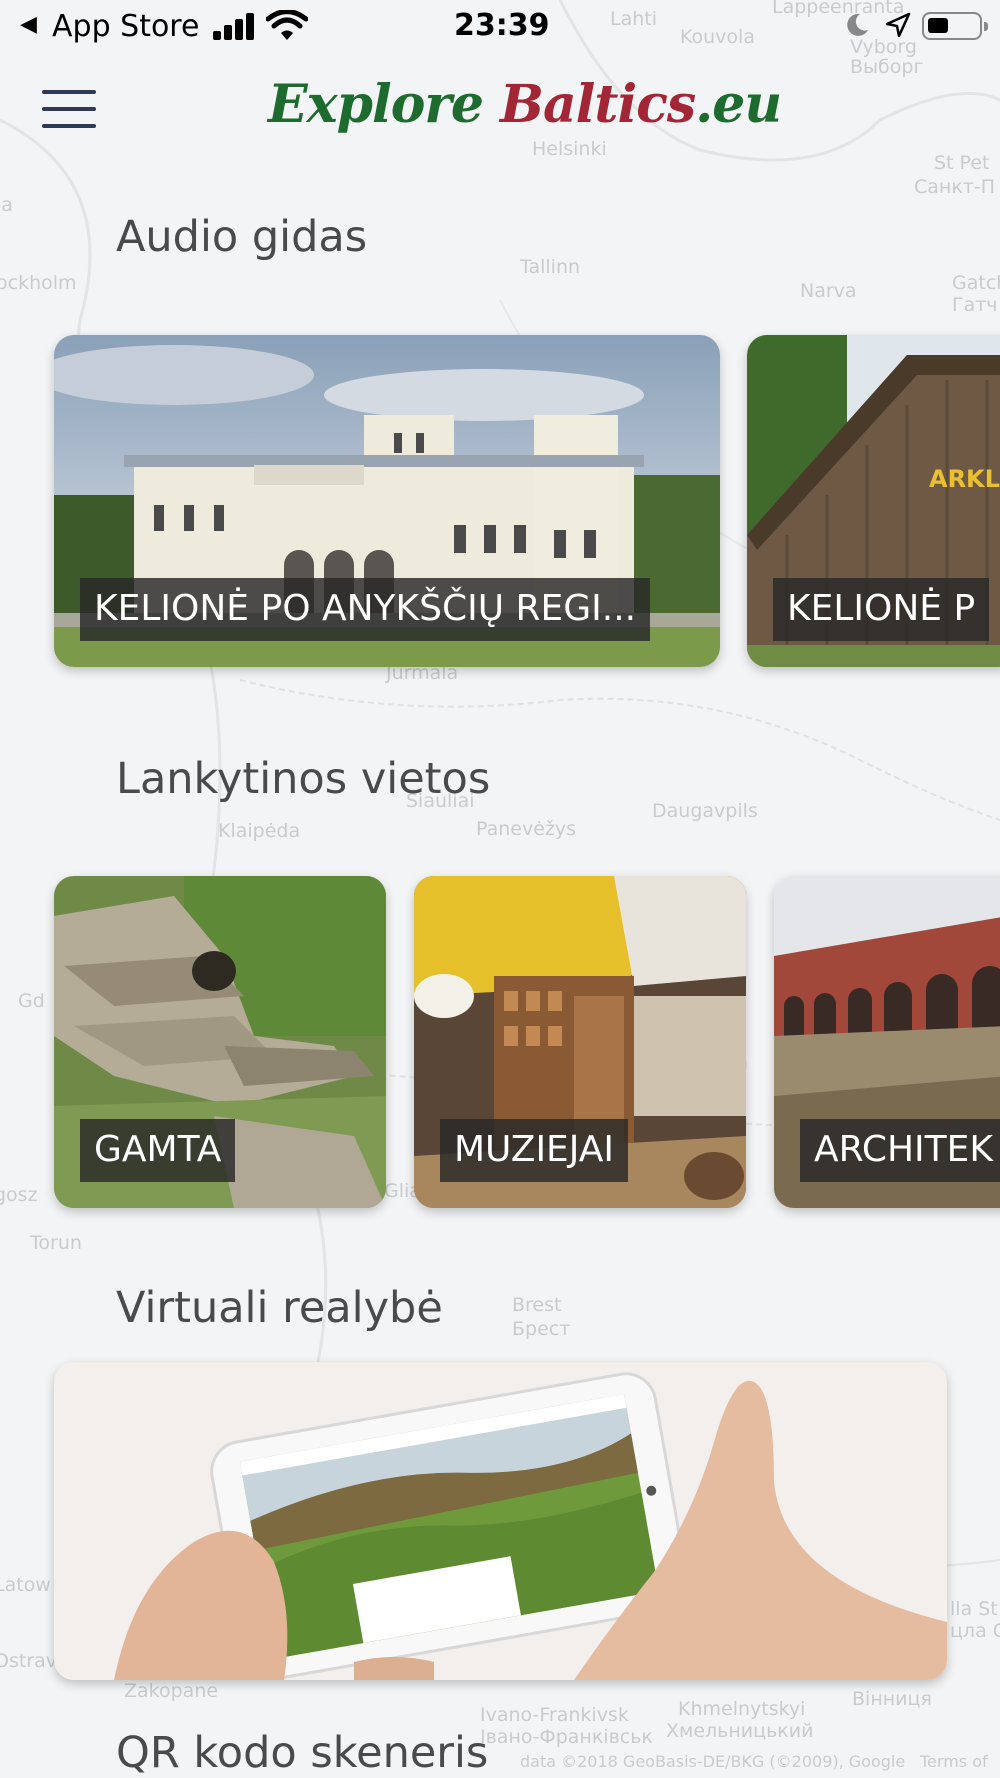 This screenshot has height=1778, width=1000. Describe the element at coordinates (541, 1329) in the screenshot. I see `map-label: Брест` at that location.